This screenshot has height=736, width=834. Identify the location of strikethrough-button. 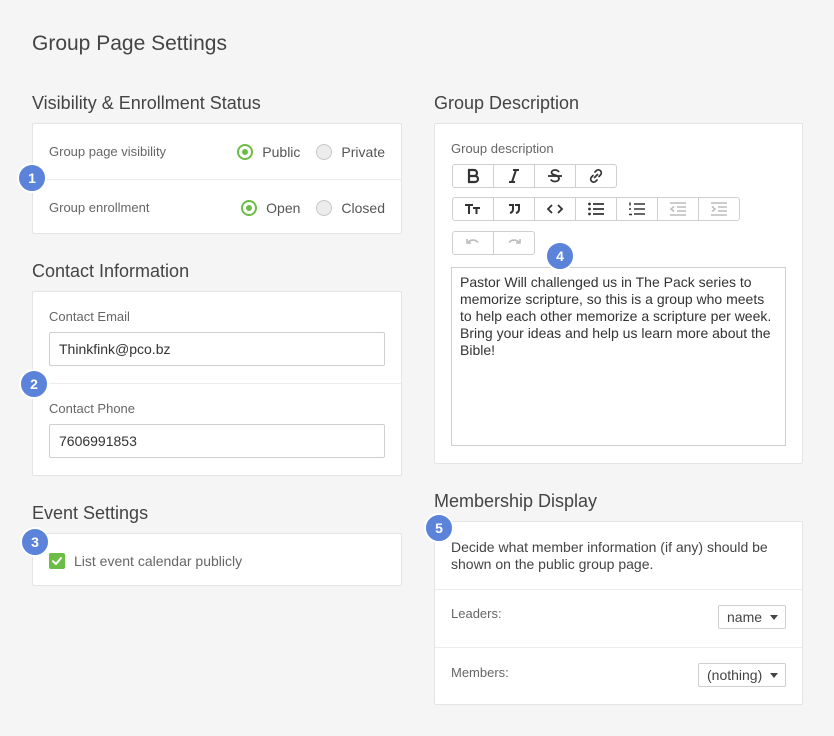
(555, 176).